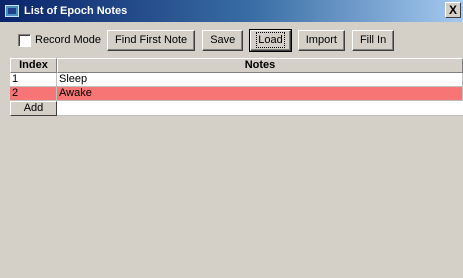 Image resolution: width=463 pixels, height=278 pixels. What do you see at coordinates (33, 108) in the screenshot?
I see `add-button: Add` at bounding box center [33, 108].